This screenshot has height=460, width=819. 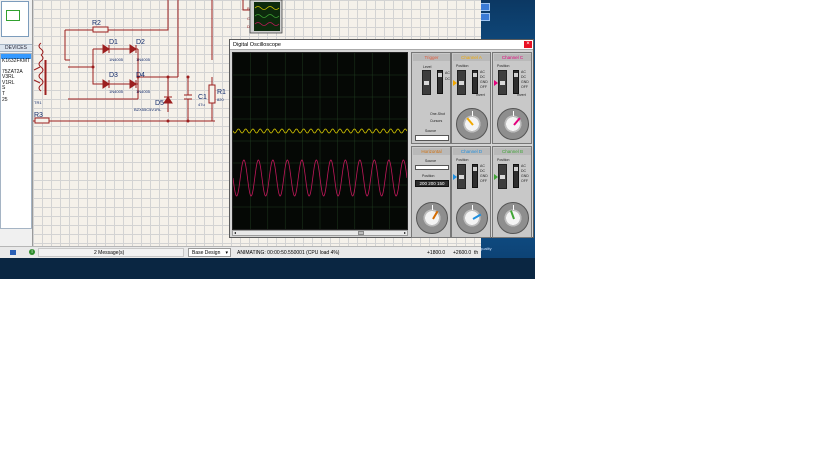 What do you see at coordinates (484, 176) in the screenshot?
I see `gnd-label: GND` at bounding box center [484, 176].